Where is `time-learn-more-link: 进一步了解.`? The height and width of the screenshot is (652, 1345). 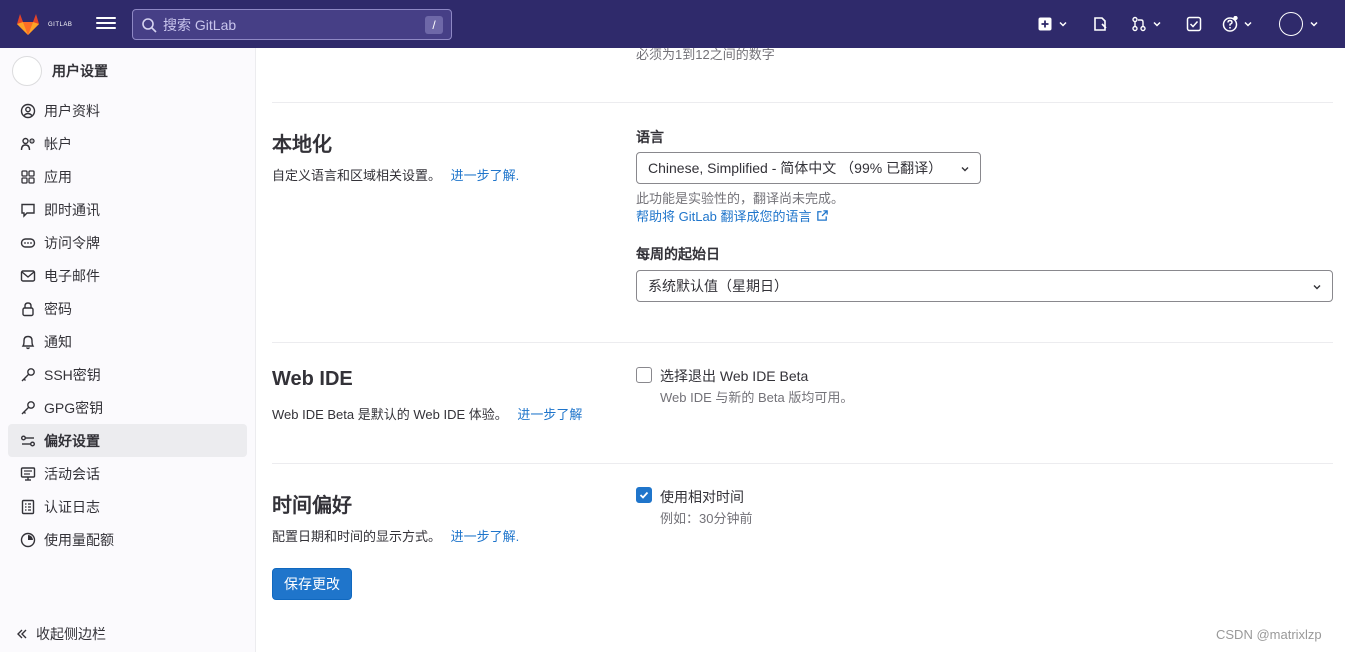
time-learn-more-link: 进一步了解. is located at coordinates (485, 536).